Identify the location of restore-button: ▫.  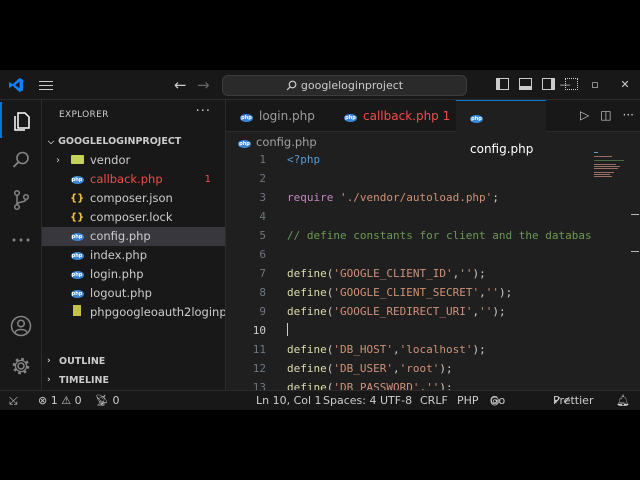
(595, 85).